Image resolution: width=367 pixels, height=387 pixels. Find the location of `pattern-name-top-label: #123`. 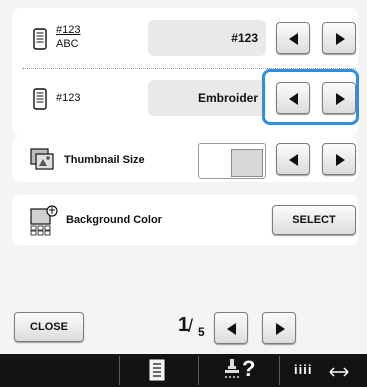

pattern-name-top-label: #123 is located at coordinates (68, 30).